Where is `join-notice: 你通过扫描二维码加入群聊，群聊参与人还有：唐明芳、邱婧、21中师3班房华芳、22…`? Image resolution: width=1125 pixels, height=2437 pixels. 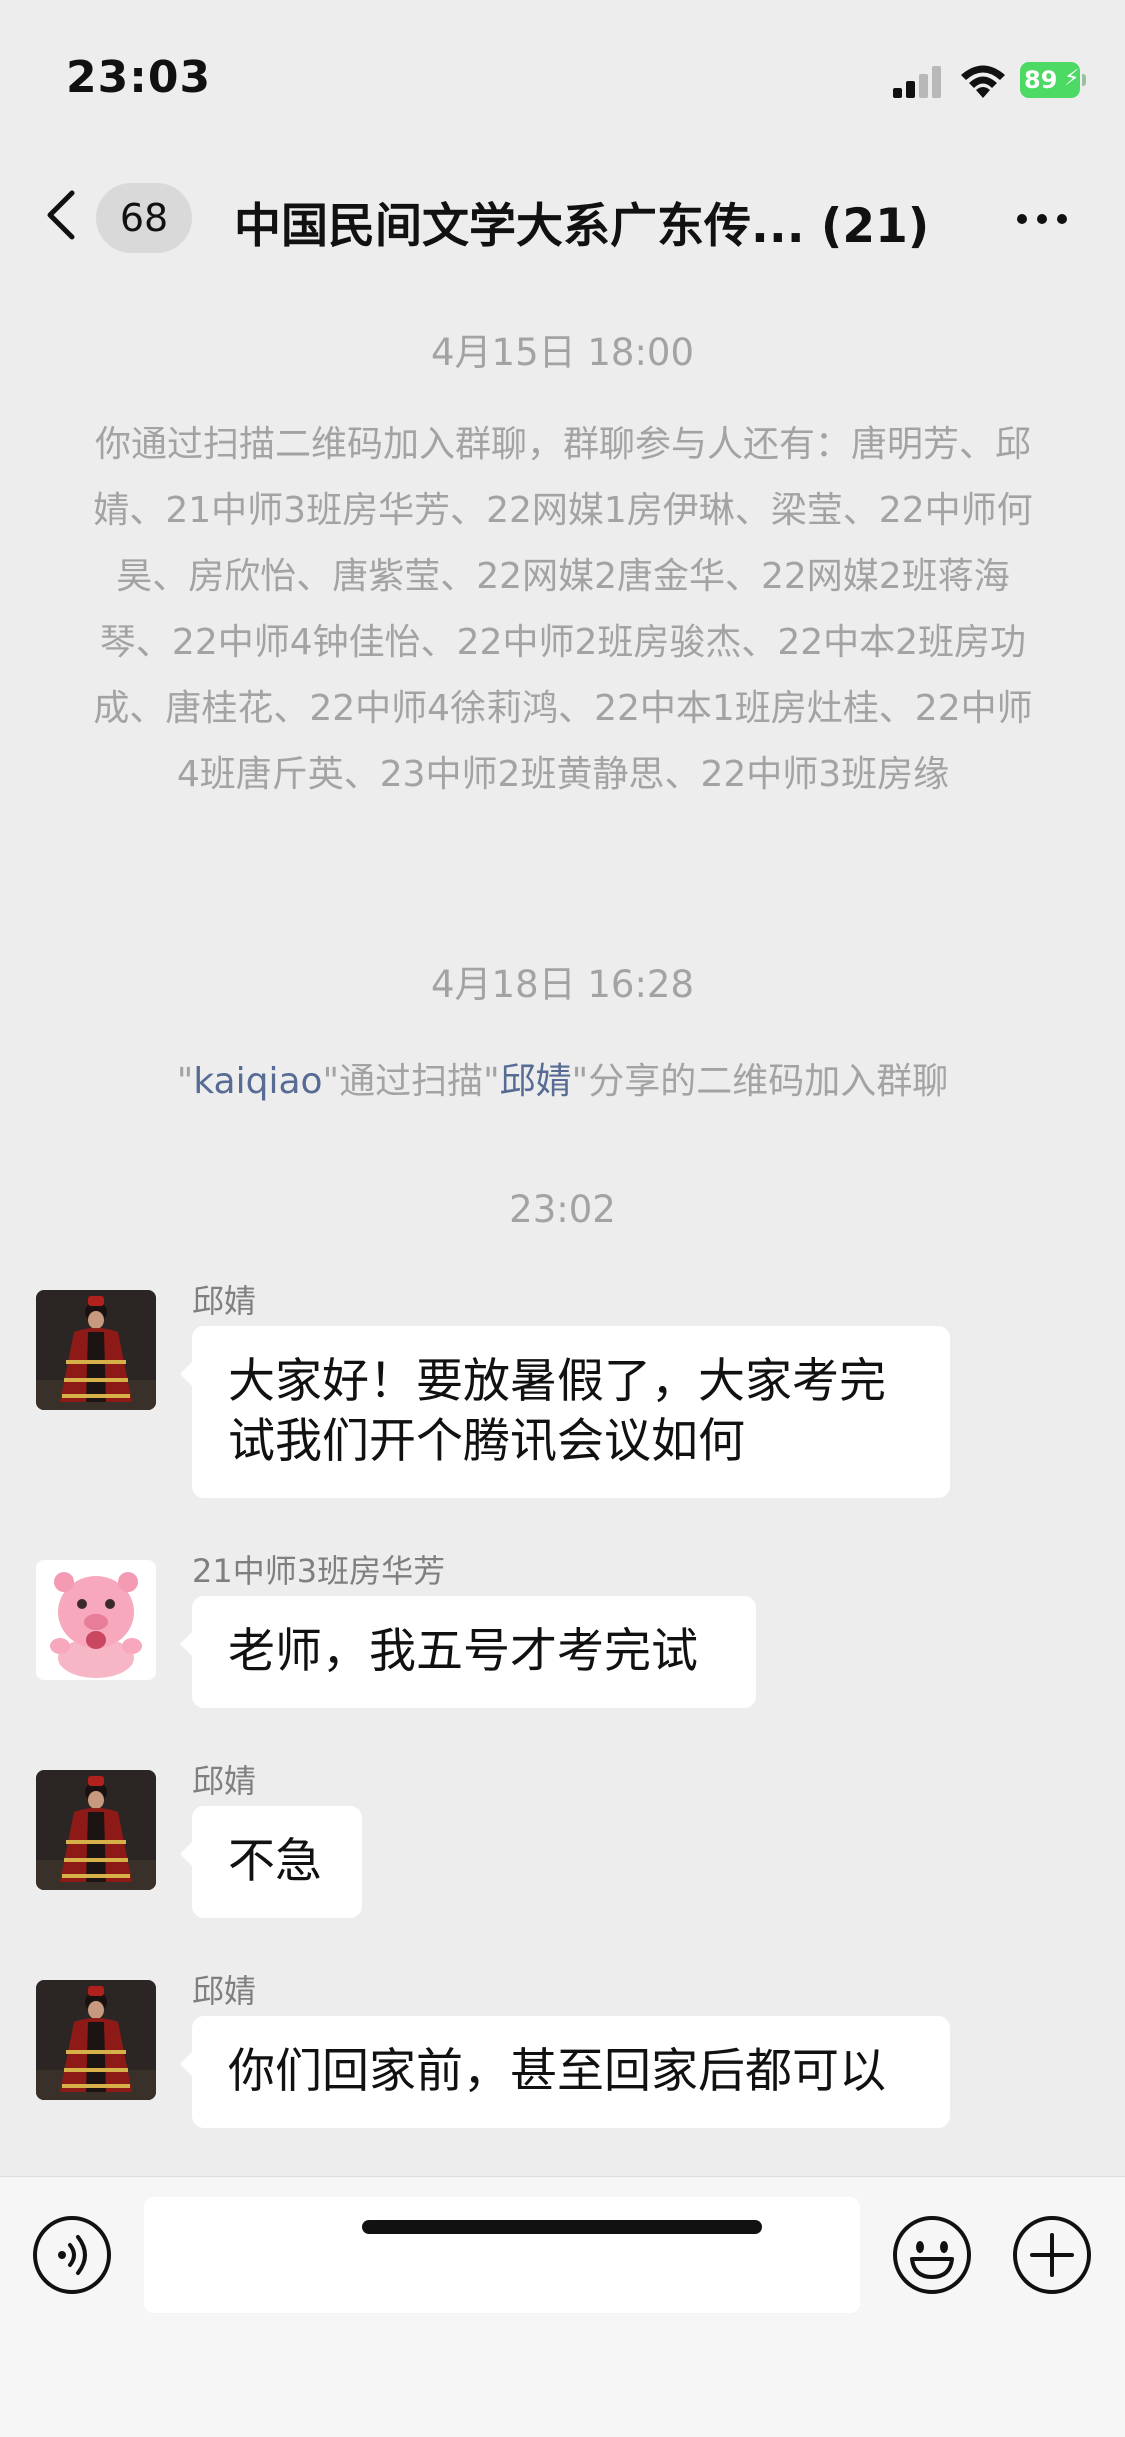 join-notice: 你通过扫描二维码加入群聊，群聊参与人还有：唐明芳、邱婧、21中师3班房华芳、22… is located at coordinates (563, 609).